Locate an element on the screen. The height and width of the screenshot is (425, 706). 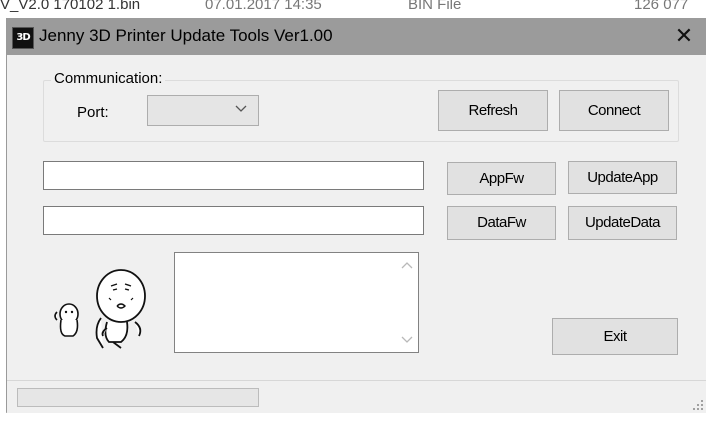
updateapp-button: UpdateApp is located at coordinates (622, 177).